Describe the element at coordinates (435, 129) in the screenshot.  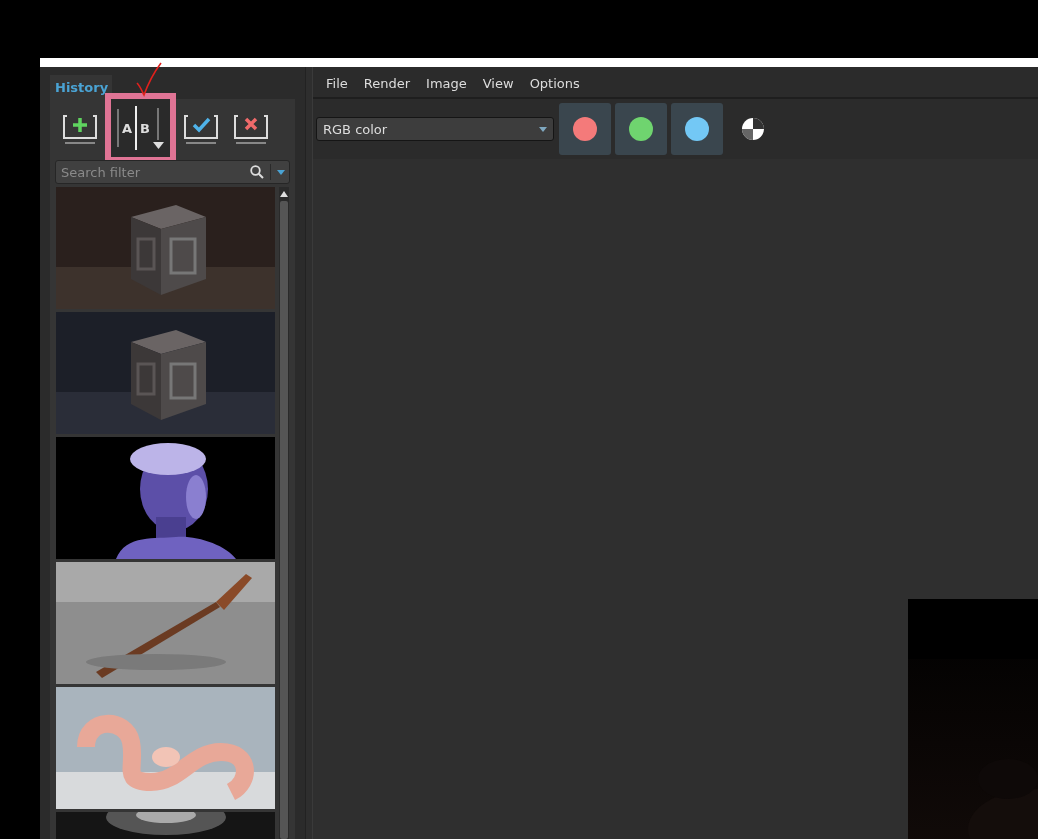
I see `channel-select: RGB color` at that location.